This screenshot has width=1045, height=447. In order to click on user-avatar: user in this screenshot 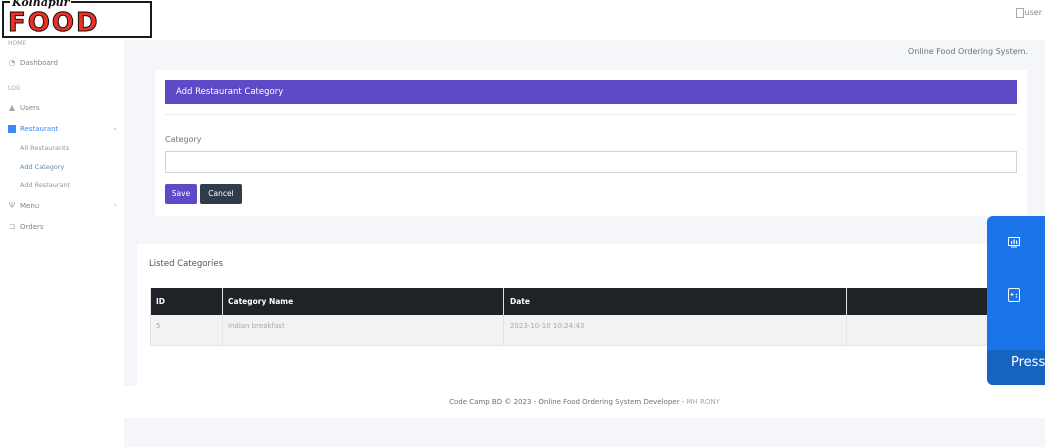, I will do `click(1028, 13)`.